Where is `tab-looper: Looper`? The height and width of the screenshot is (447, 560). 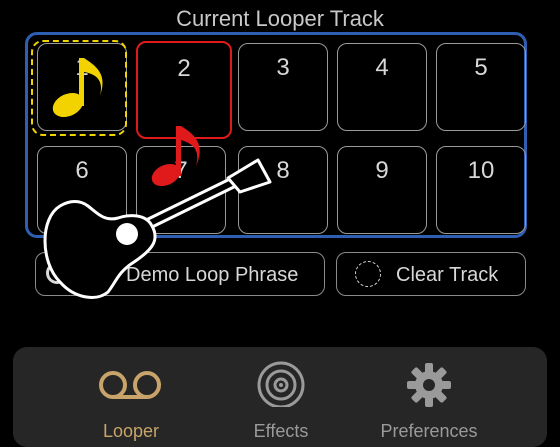
tab-looper: Looper is located at coordinates (131, 397).